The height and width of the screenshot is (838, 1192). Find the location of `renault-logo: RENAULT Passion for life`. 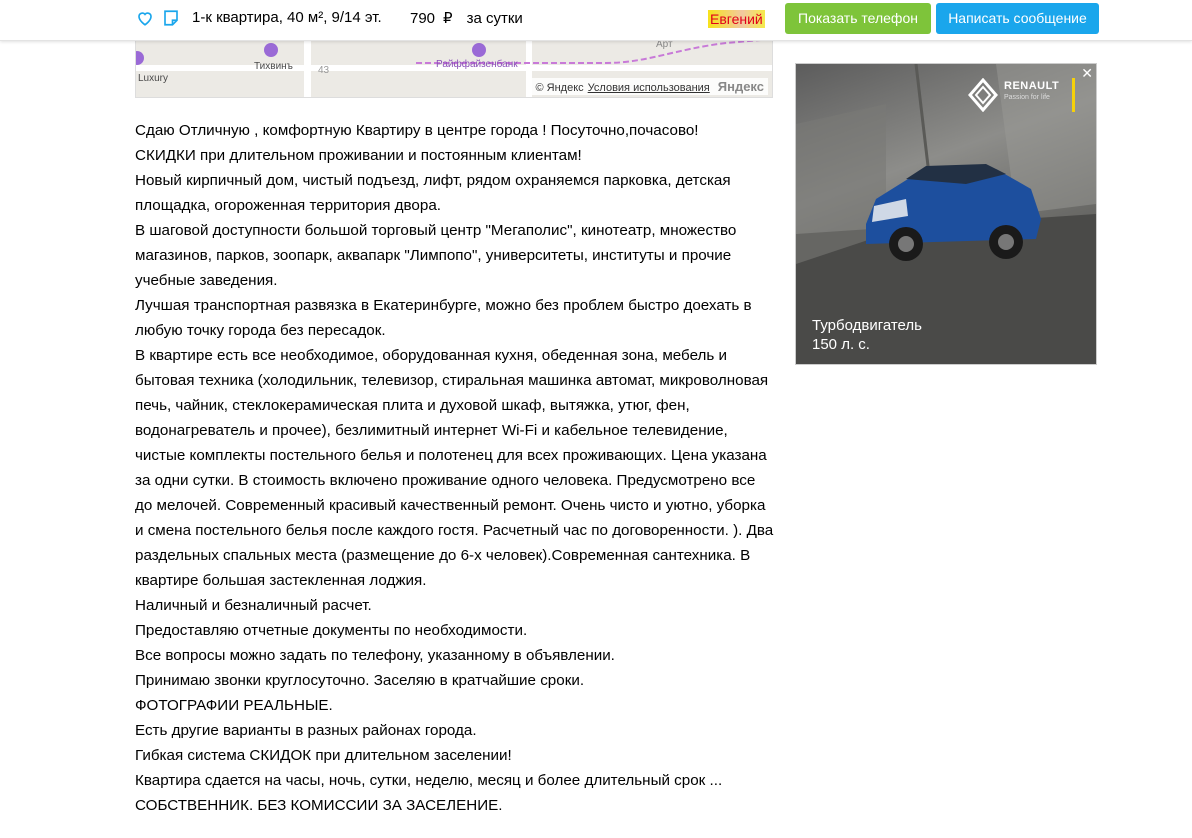

renault-logo: RENAULT Passion for life is located at coordinates (1018, 95).